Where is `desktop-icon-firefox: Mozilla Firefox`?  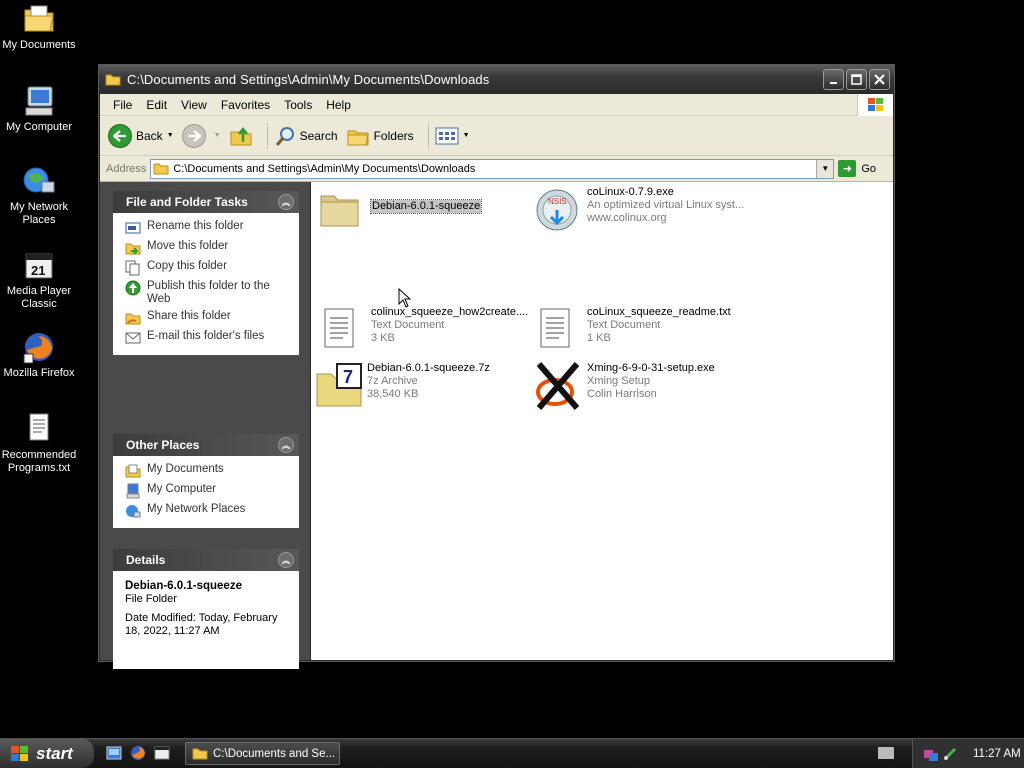 desktop-icon-firefox: Mozilla Firefox is located at coordinates (39, 355).